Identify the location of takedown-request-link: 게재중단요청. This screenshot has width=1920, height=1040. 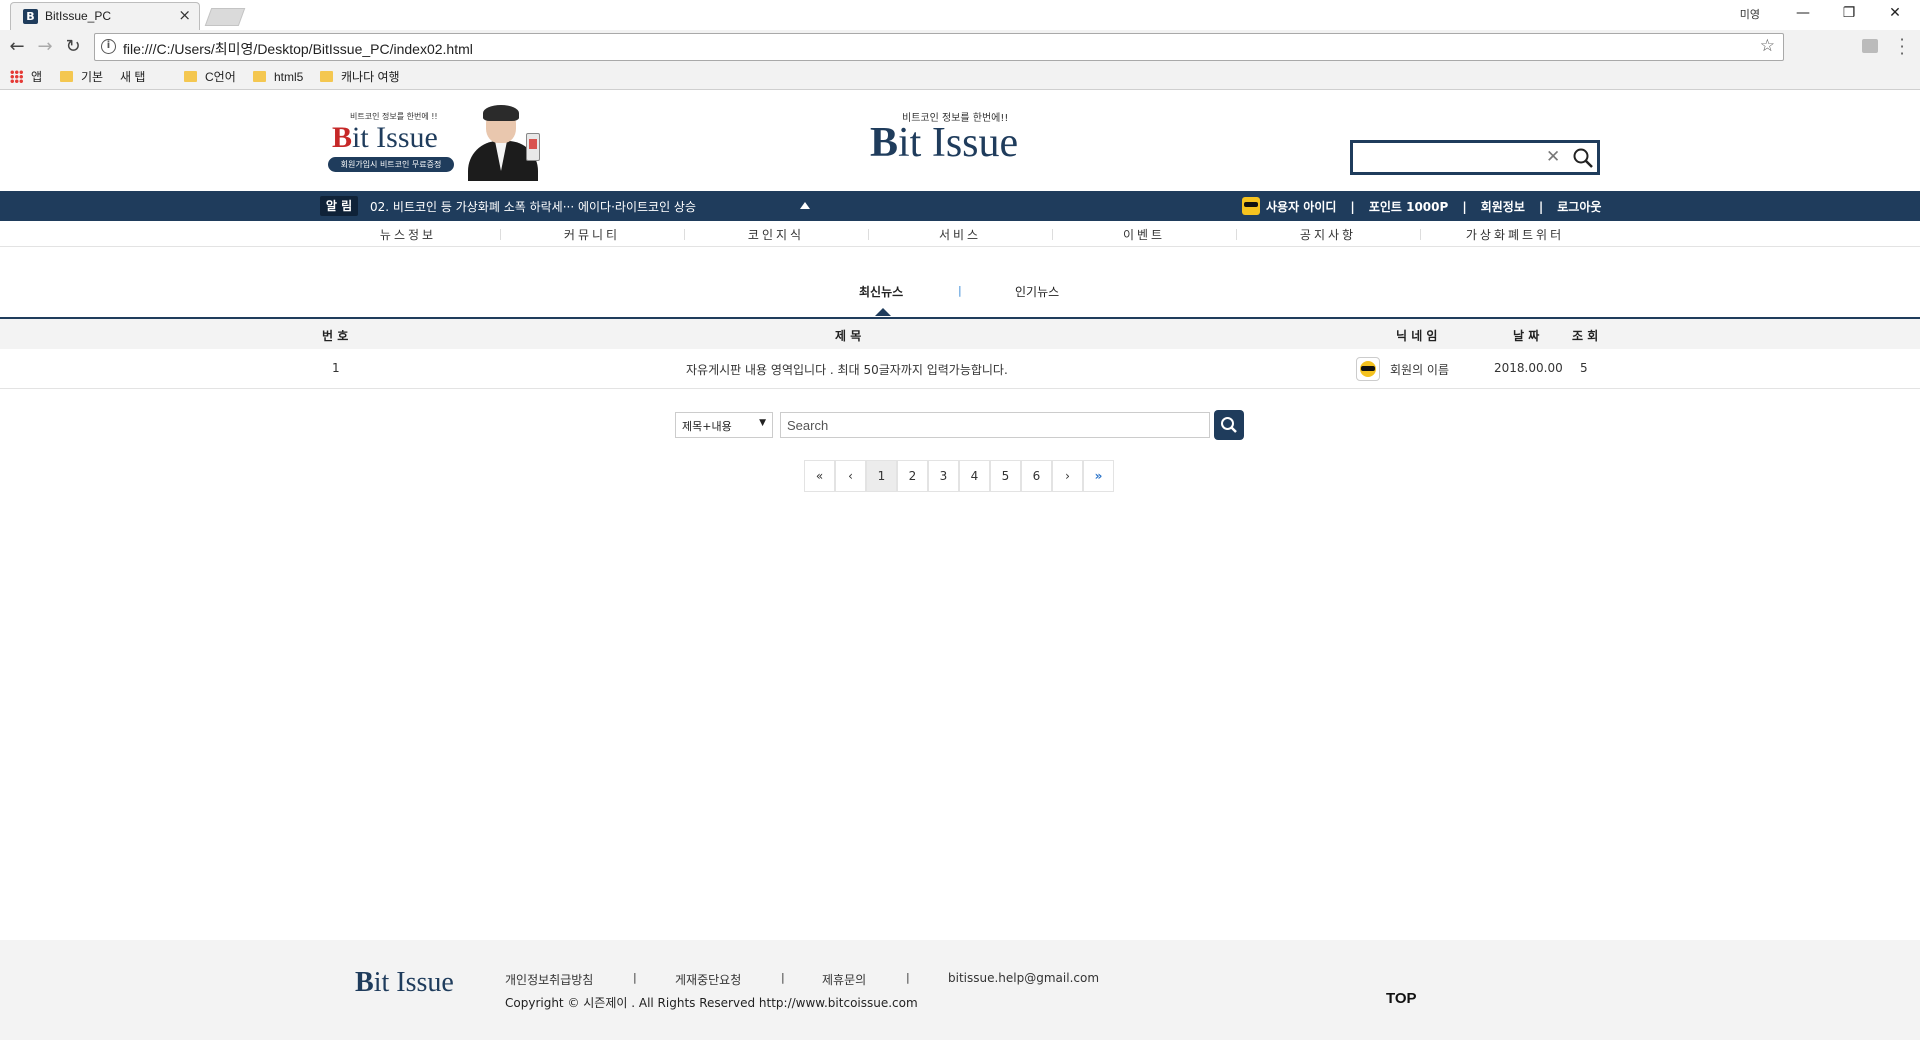
(708, 979).